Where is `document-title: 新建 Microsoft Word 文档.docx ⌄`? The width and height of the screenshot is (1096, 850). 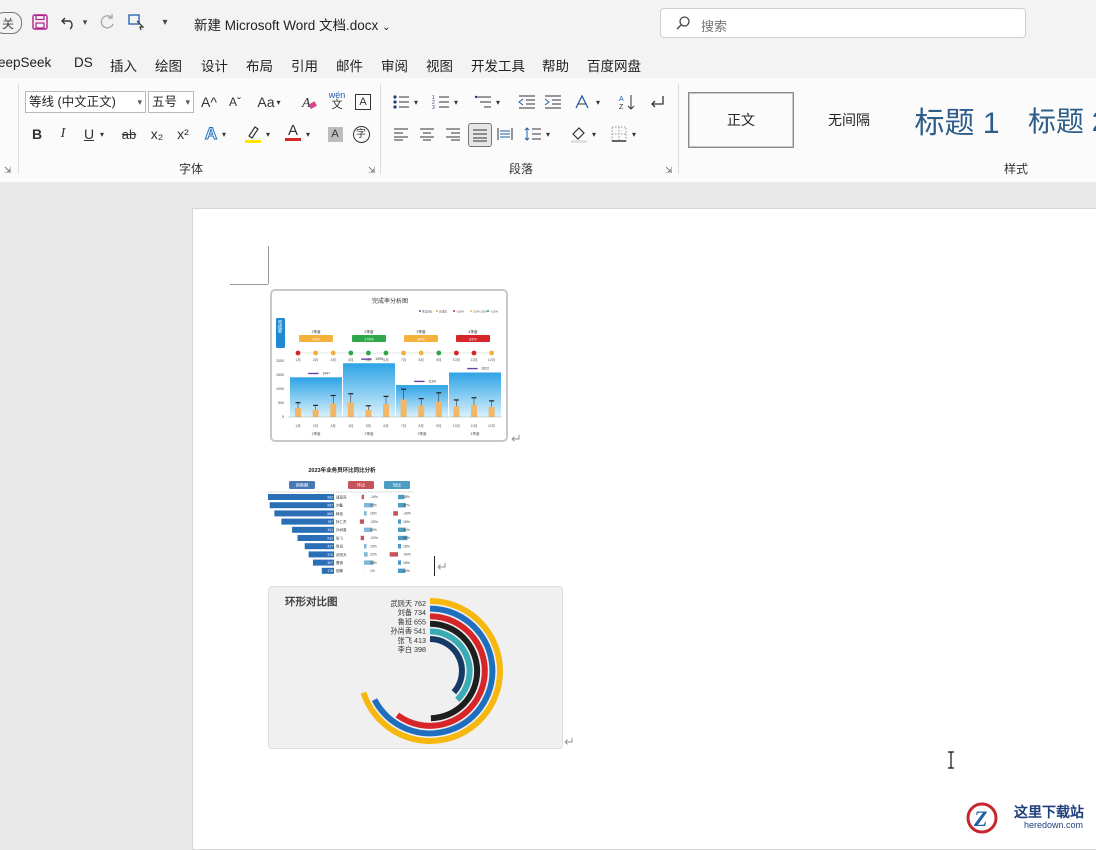 document-title: 新建 Microsoft Word 文档.docx ⌄ is located at coordinates (292, 24).